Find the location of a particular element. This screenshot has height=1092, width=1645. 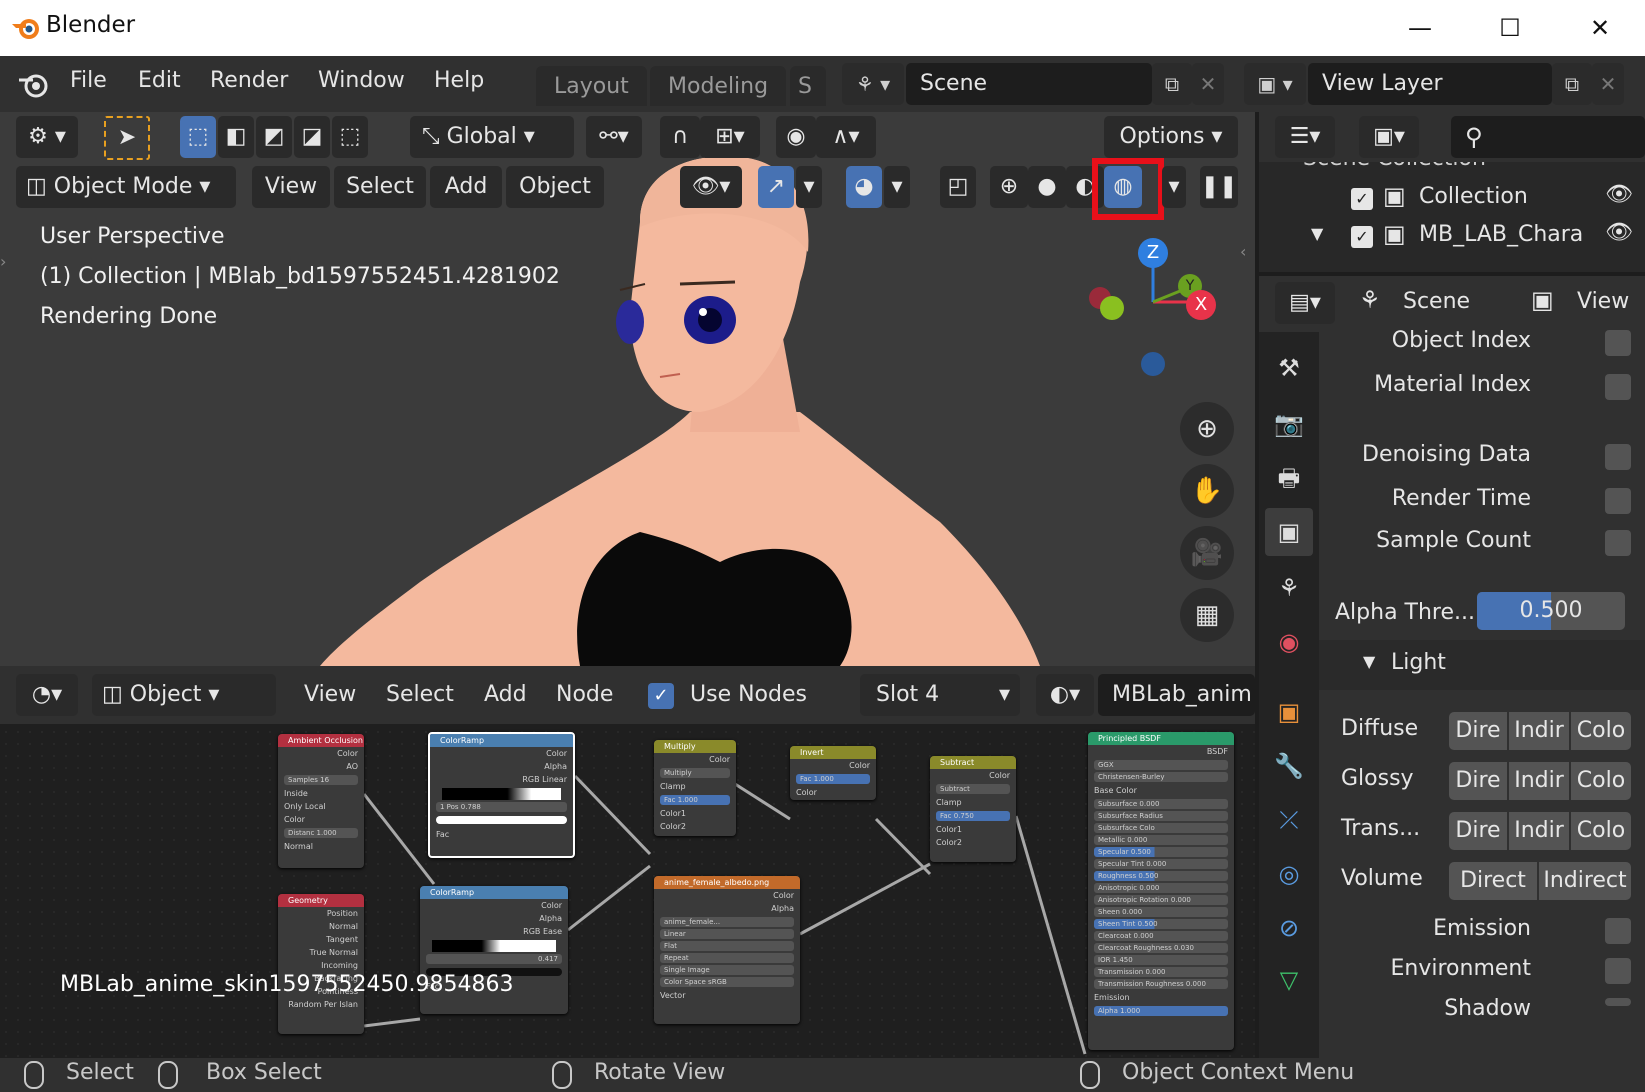

editor-type-icon: ◔▾ is located at coordinates (47, 695).